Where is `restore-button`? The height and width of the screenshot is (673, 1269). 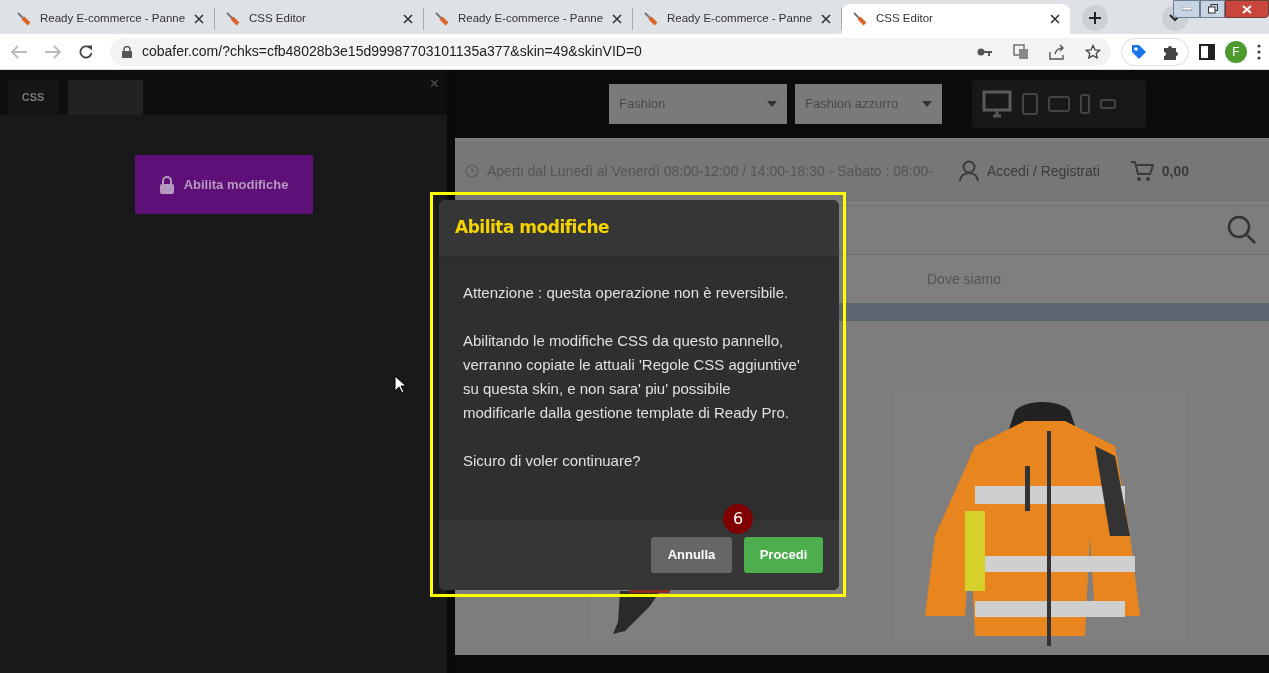
restore-button is located at coordinates (1212, 9).